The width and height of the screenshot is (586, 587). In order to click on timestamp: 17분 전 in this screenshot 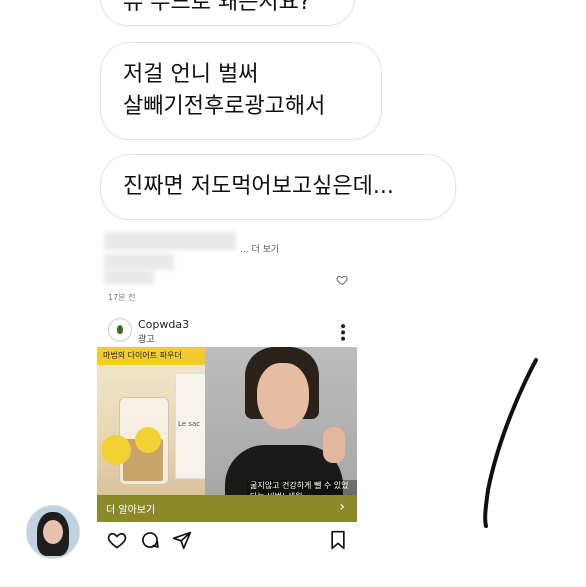, I will do `click(122, 297)`.